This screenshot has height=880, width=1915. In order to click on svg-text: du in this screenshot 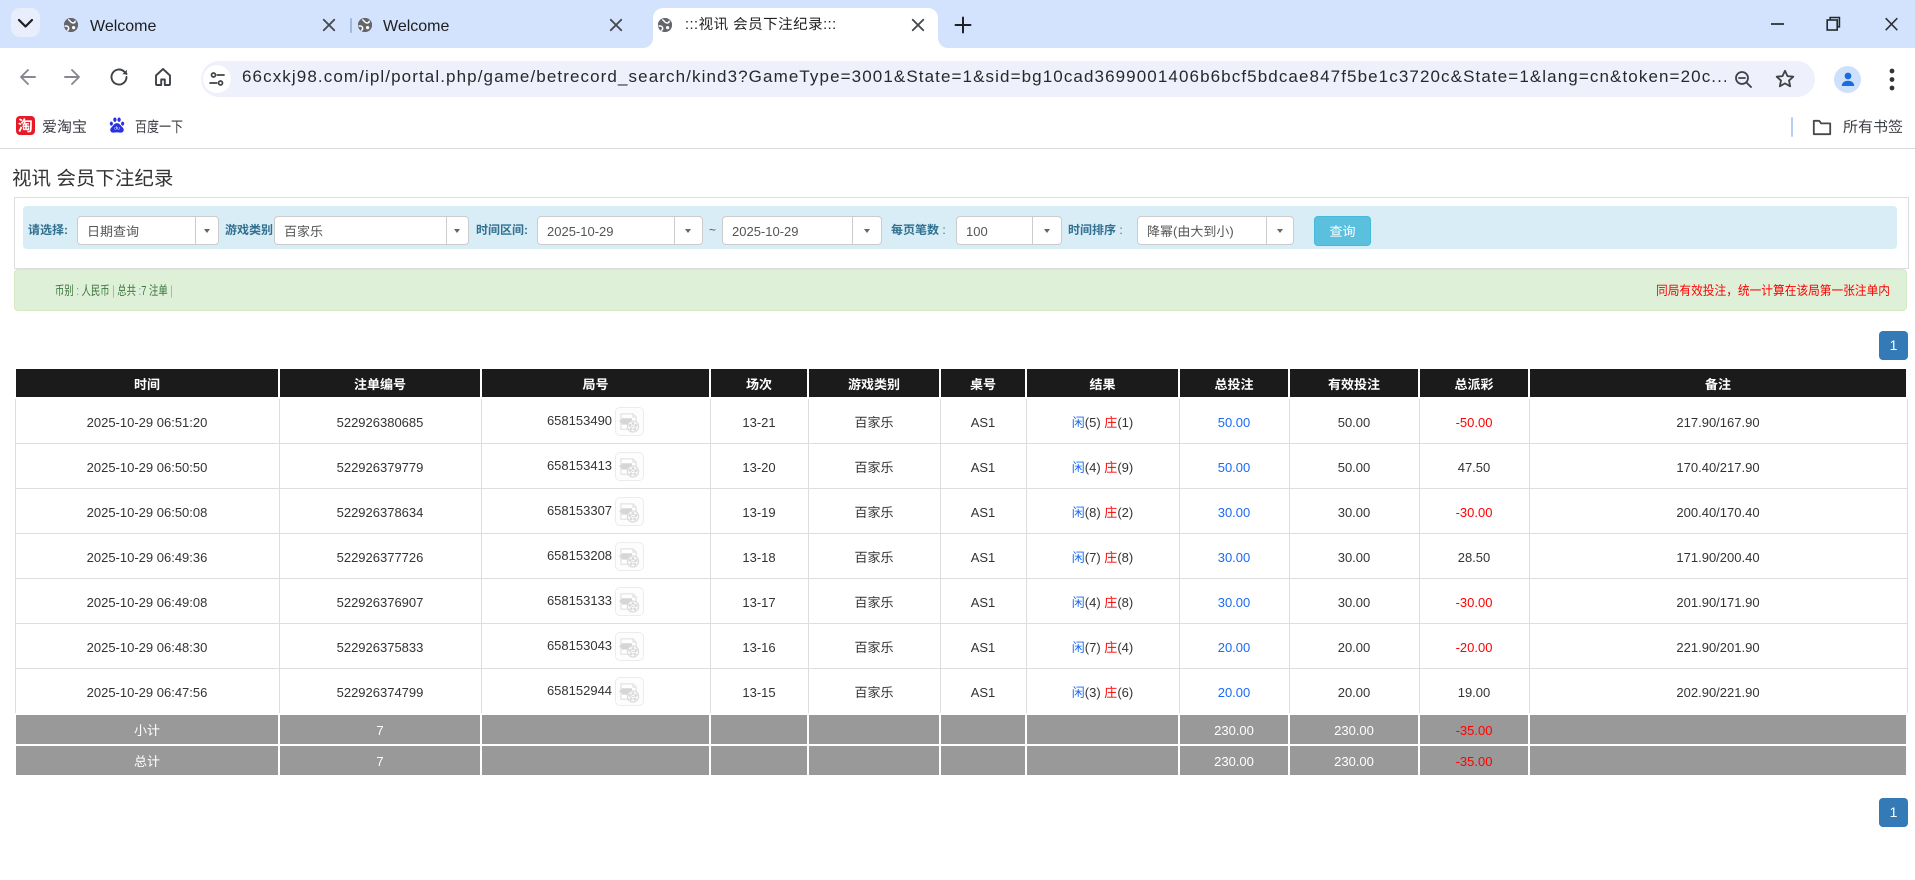, I will do `click(117, 129)`.